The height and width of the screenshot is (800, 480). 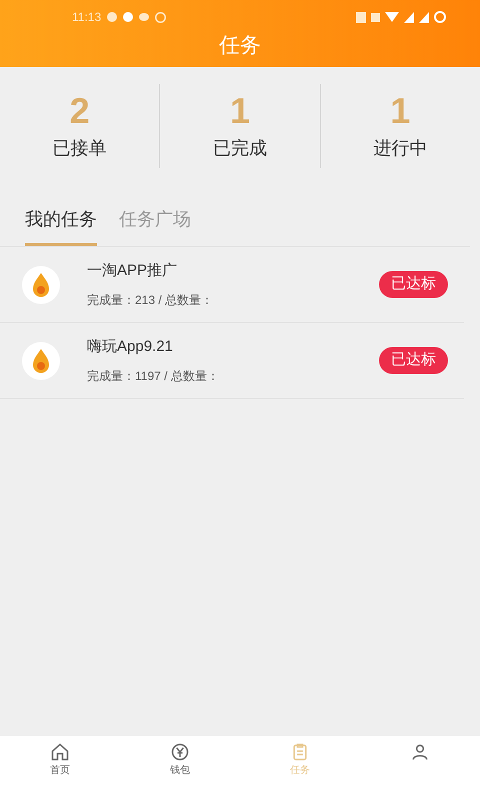 I want to click on yen-coin-icon, so click(x=180, y=752).